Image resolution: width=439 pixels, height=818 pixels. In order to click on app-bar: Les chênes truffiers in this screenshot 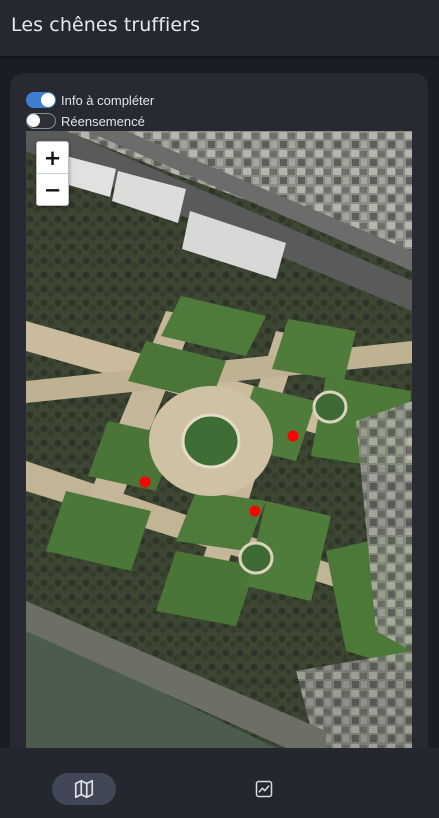, I will do `click(219, 28)`.